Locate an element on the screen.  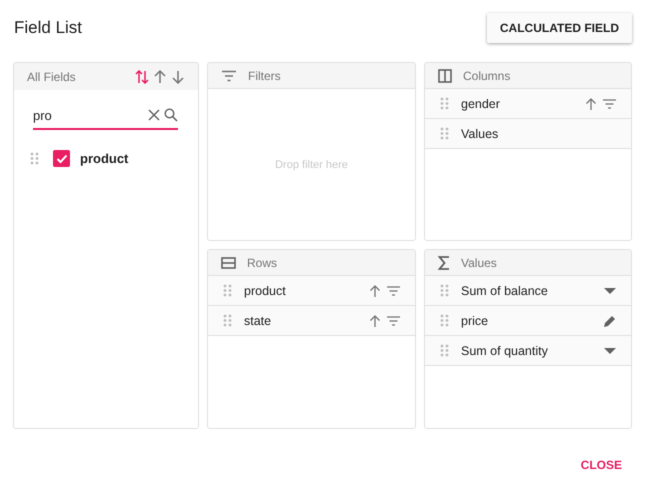
panel-title: Values is located at coordinates (479, 263).